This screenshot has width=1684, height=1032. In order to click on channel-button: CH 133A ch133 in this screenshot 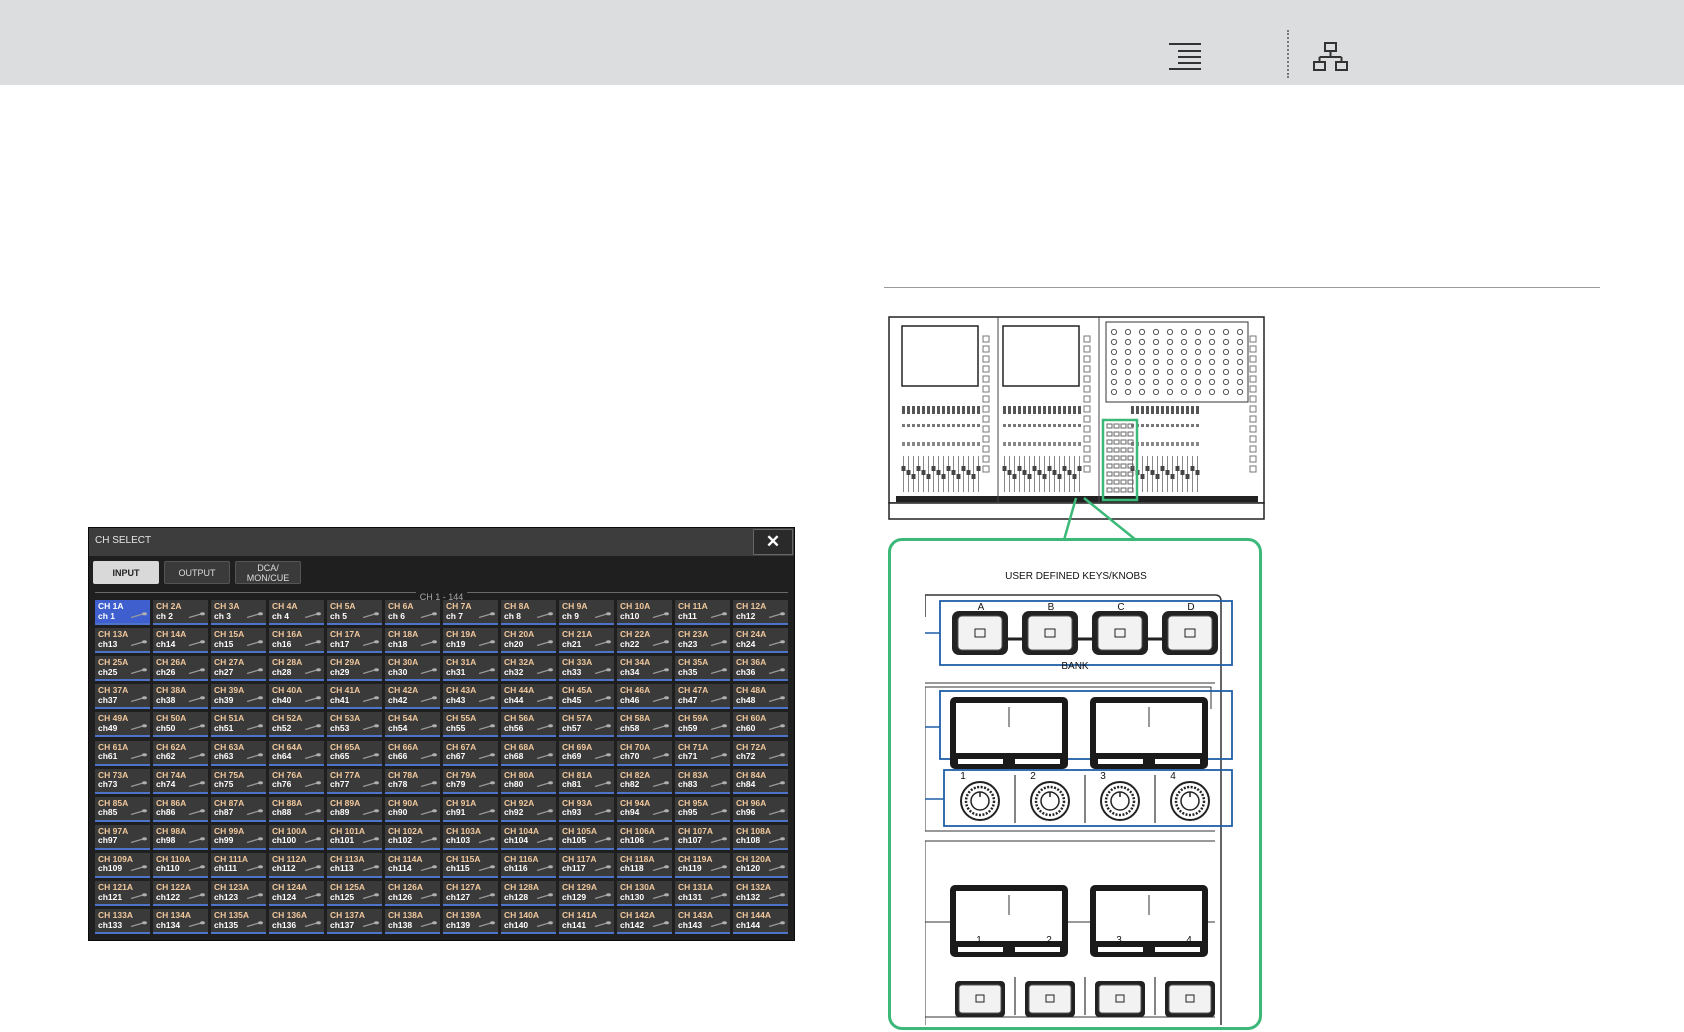, I will do `click(122, 922)`.